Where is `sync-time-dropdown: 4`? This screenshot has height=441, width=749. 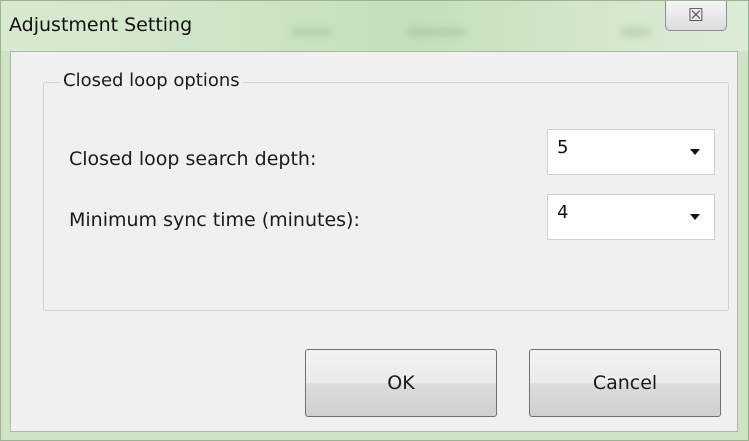 sync-time-dropdown: 4 is located at coordinates (631, 217).